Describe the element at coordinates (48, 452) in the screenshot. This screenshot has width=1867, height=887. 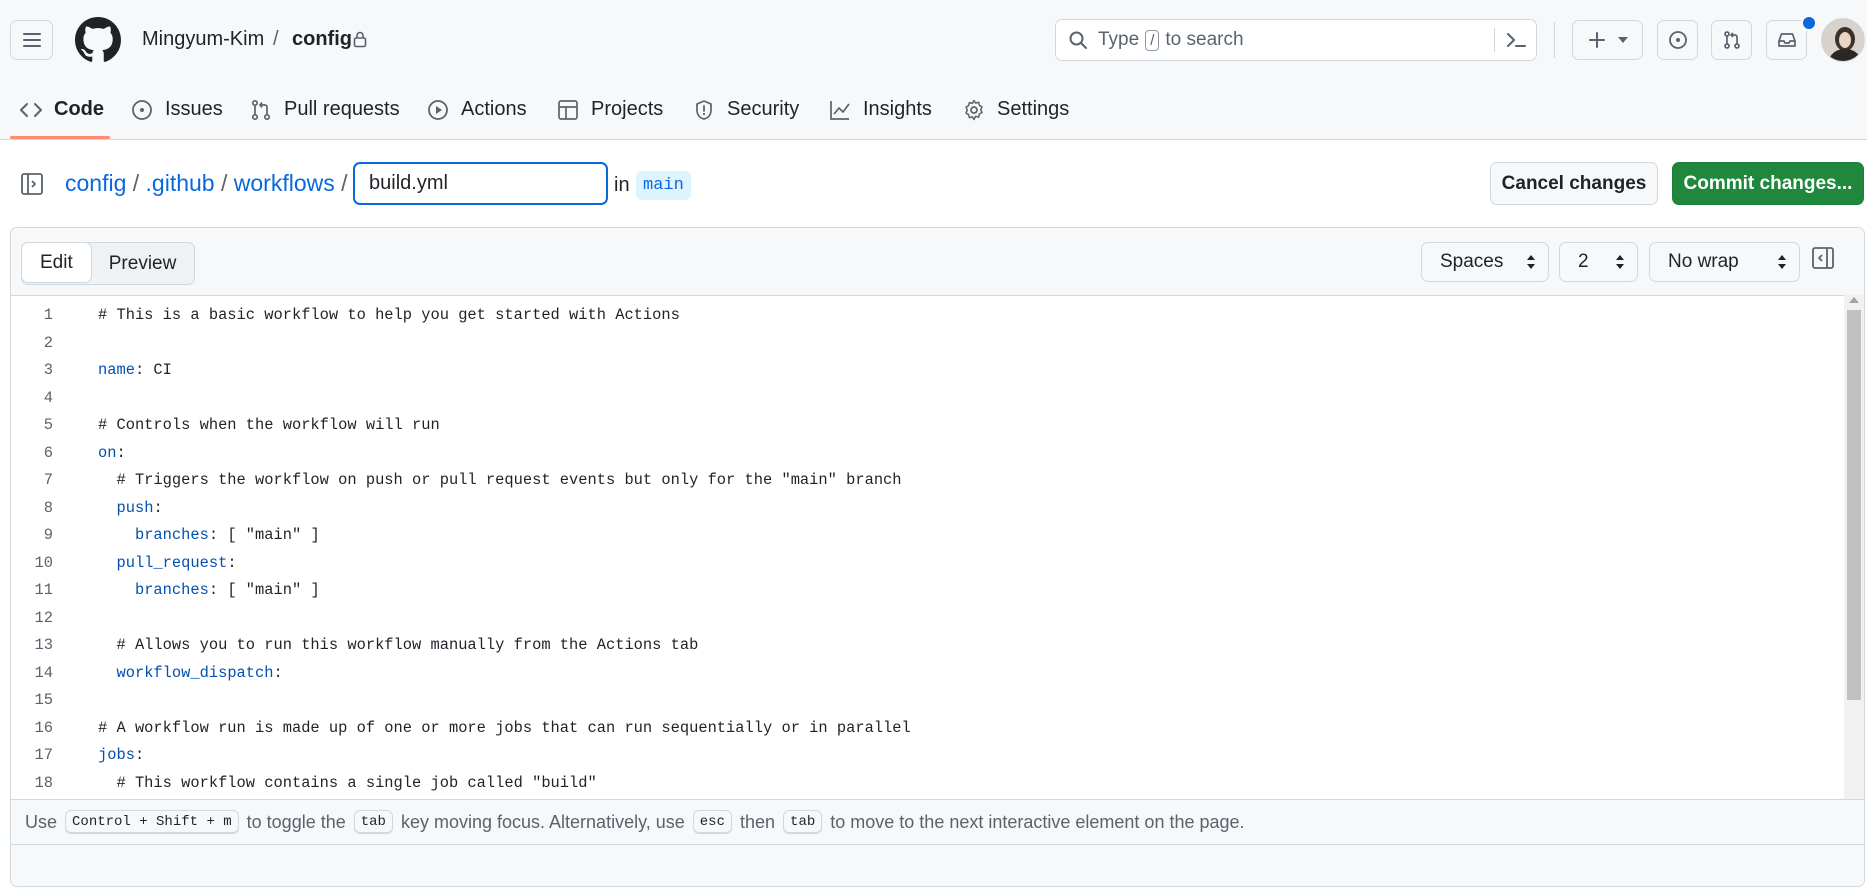
I see `line-number: 6` at that location.